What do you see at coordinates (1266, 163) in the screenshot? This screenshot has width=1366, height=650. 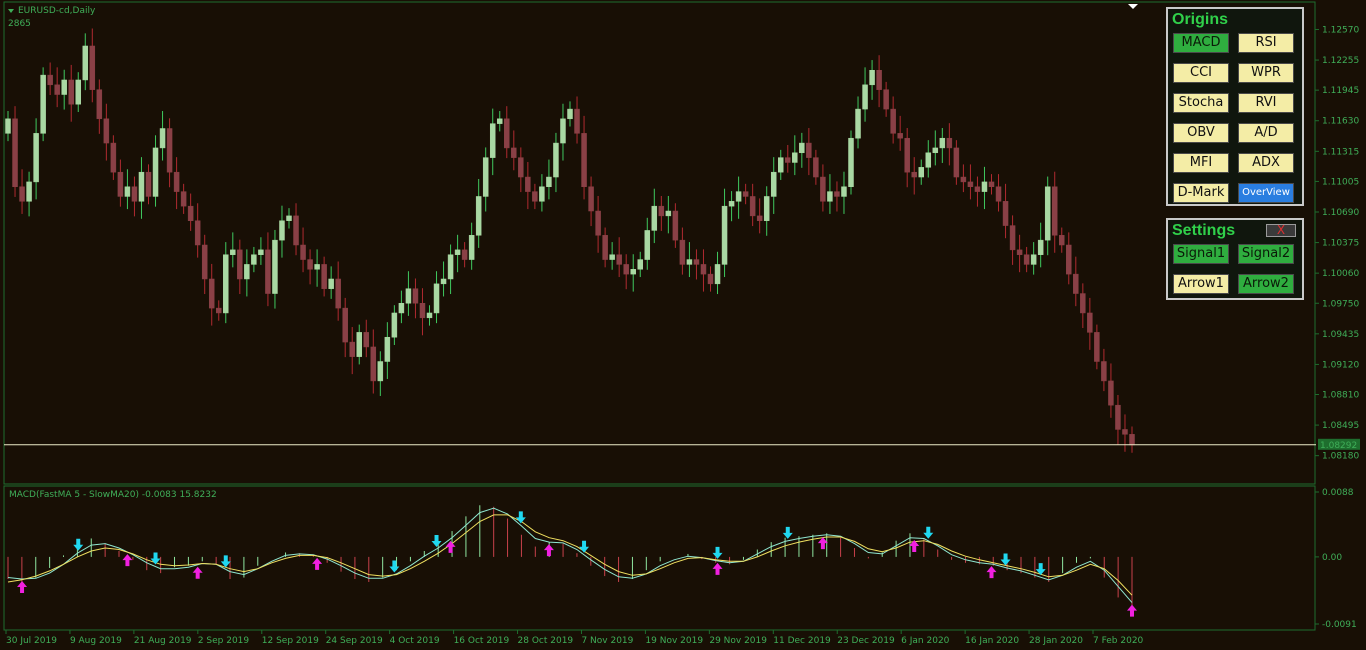 I see `origin-button-adx: ADX` at bounding box center [1266, 163].